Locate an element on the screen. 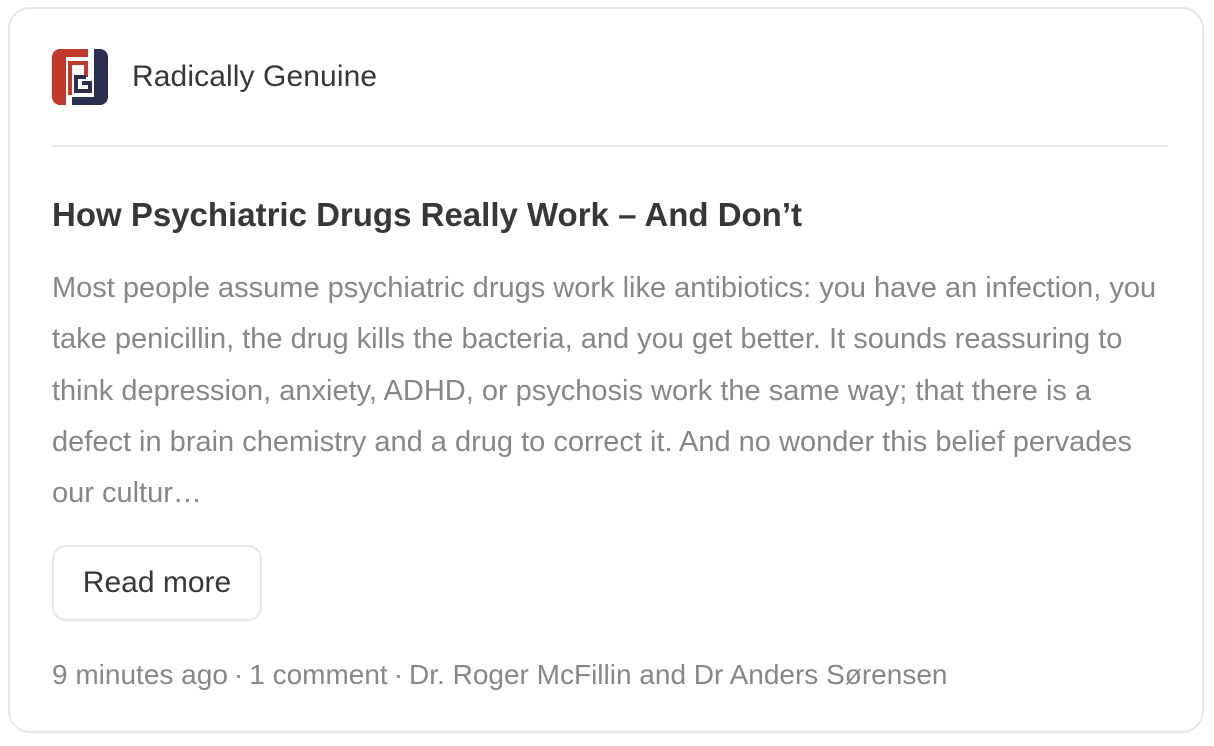  comments-link: 1 comment is located at coordinates (318, 674).